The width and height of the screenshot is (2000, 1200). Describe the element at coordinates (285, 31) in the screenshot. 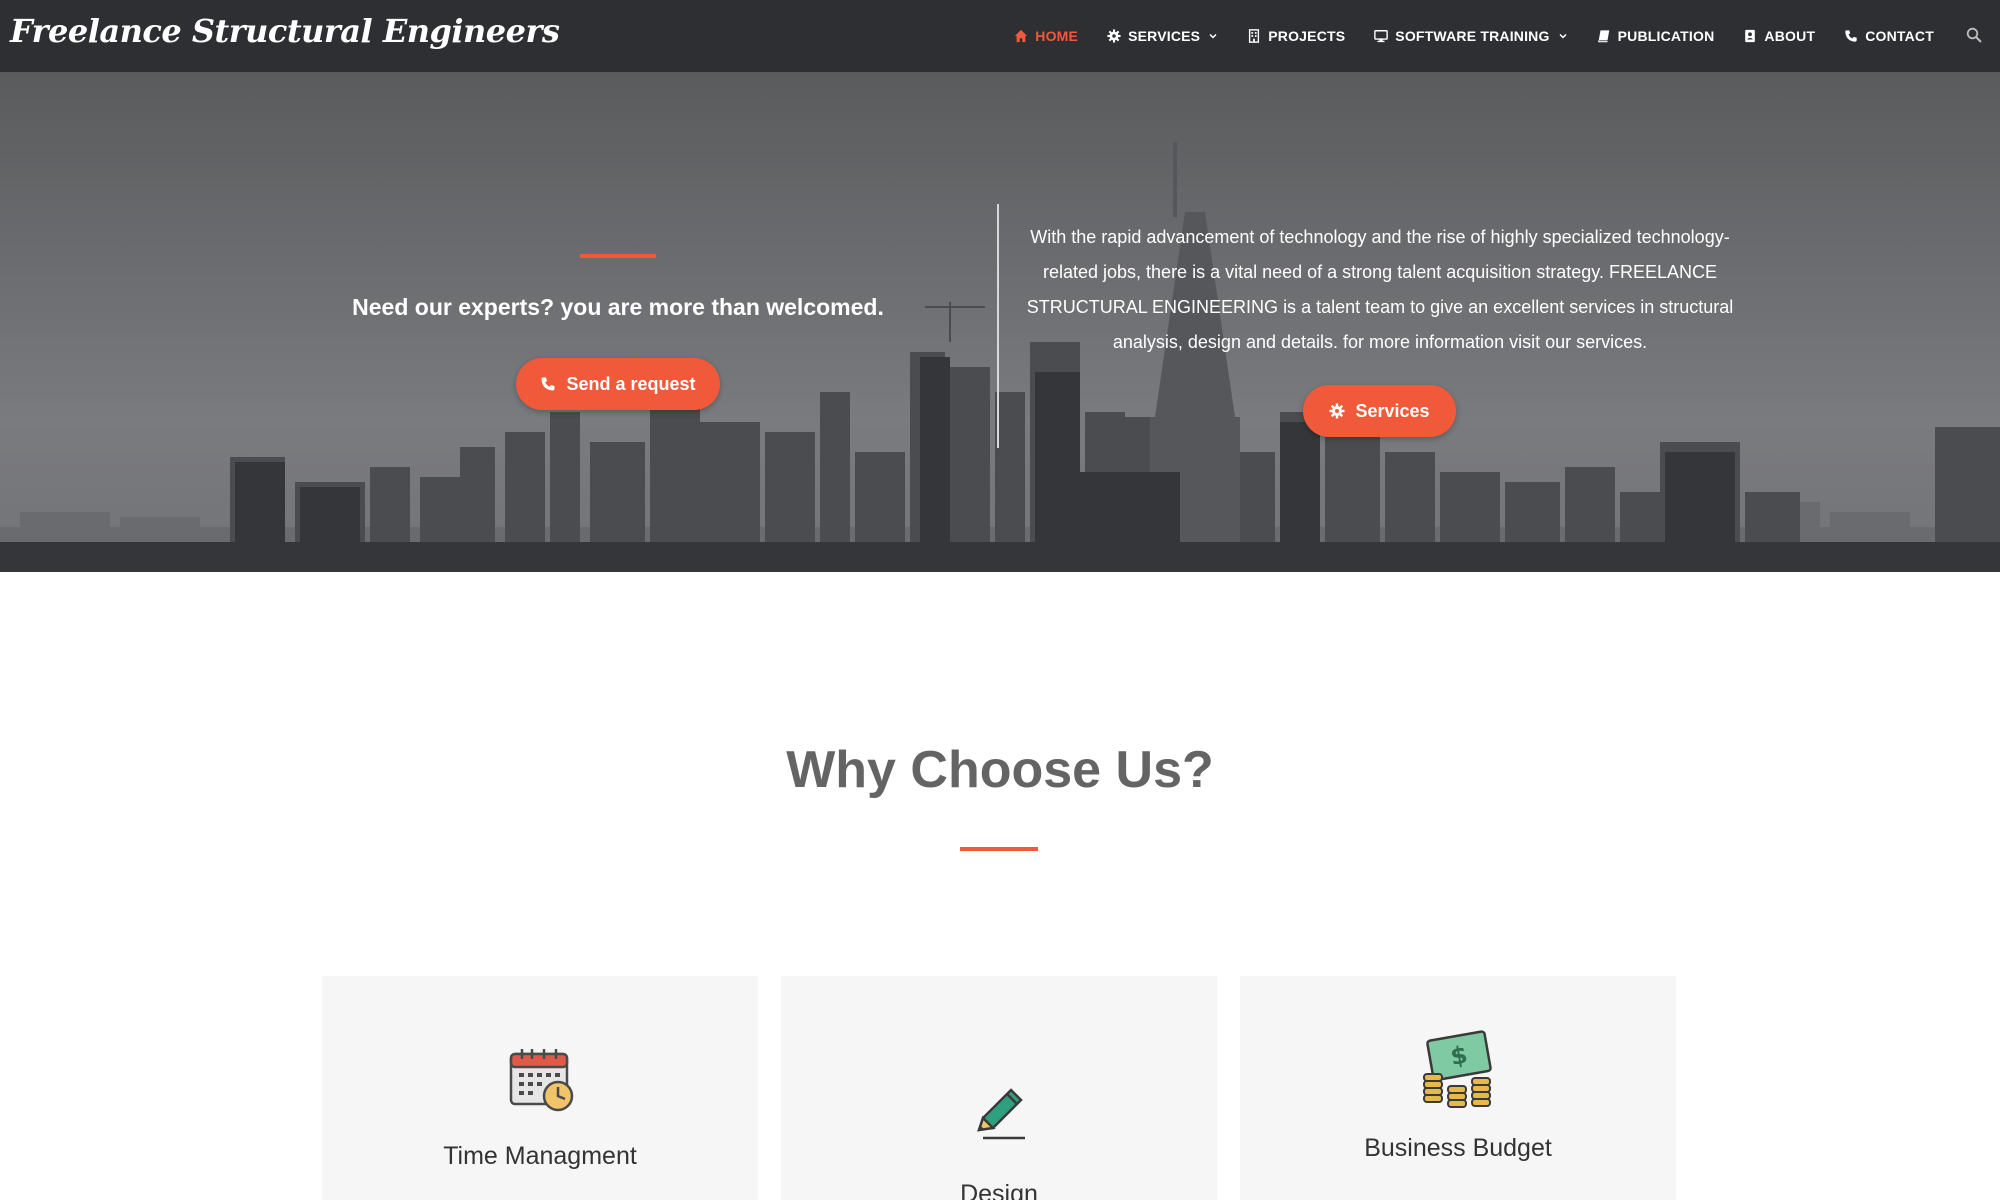

I see `site-logo: Freelance Structural Engineers` at that location.